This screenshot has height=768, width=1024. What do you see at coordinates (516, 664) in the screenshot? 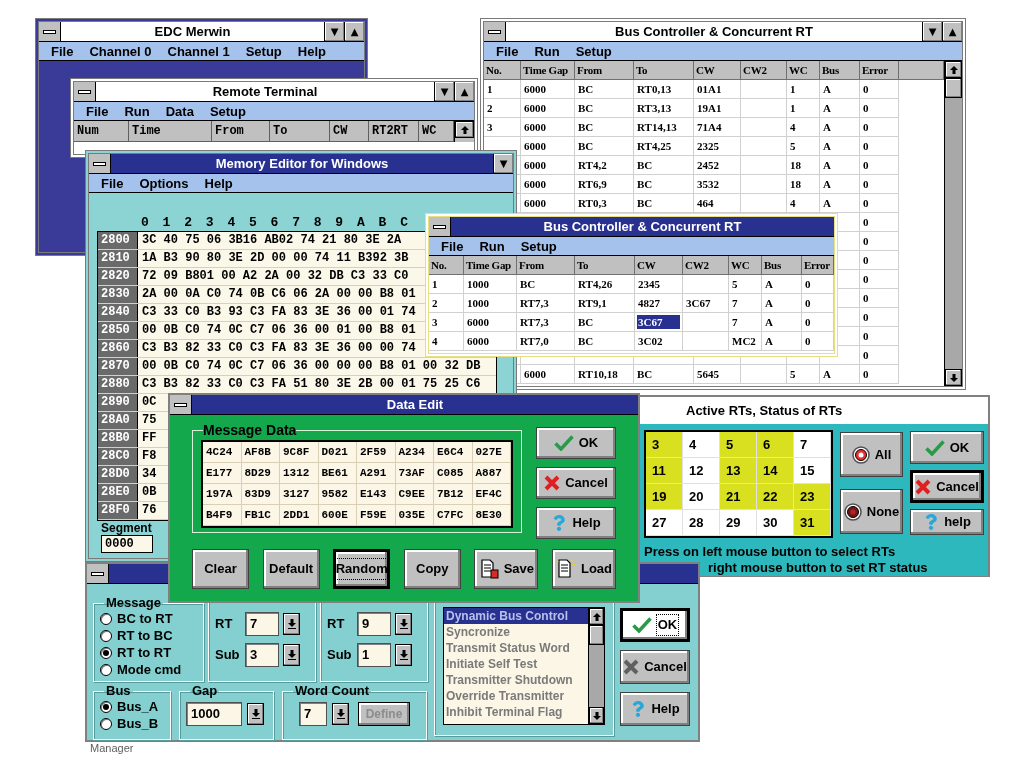
I see `list-item: Initiate Self Test` at bounding box center [516, 664].